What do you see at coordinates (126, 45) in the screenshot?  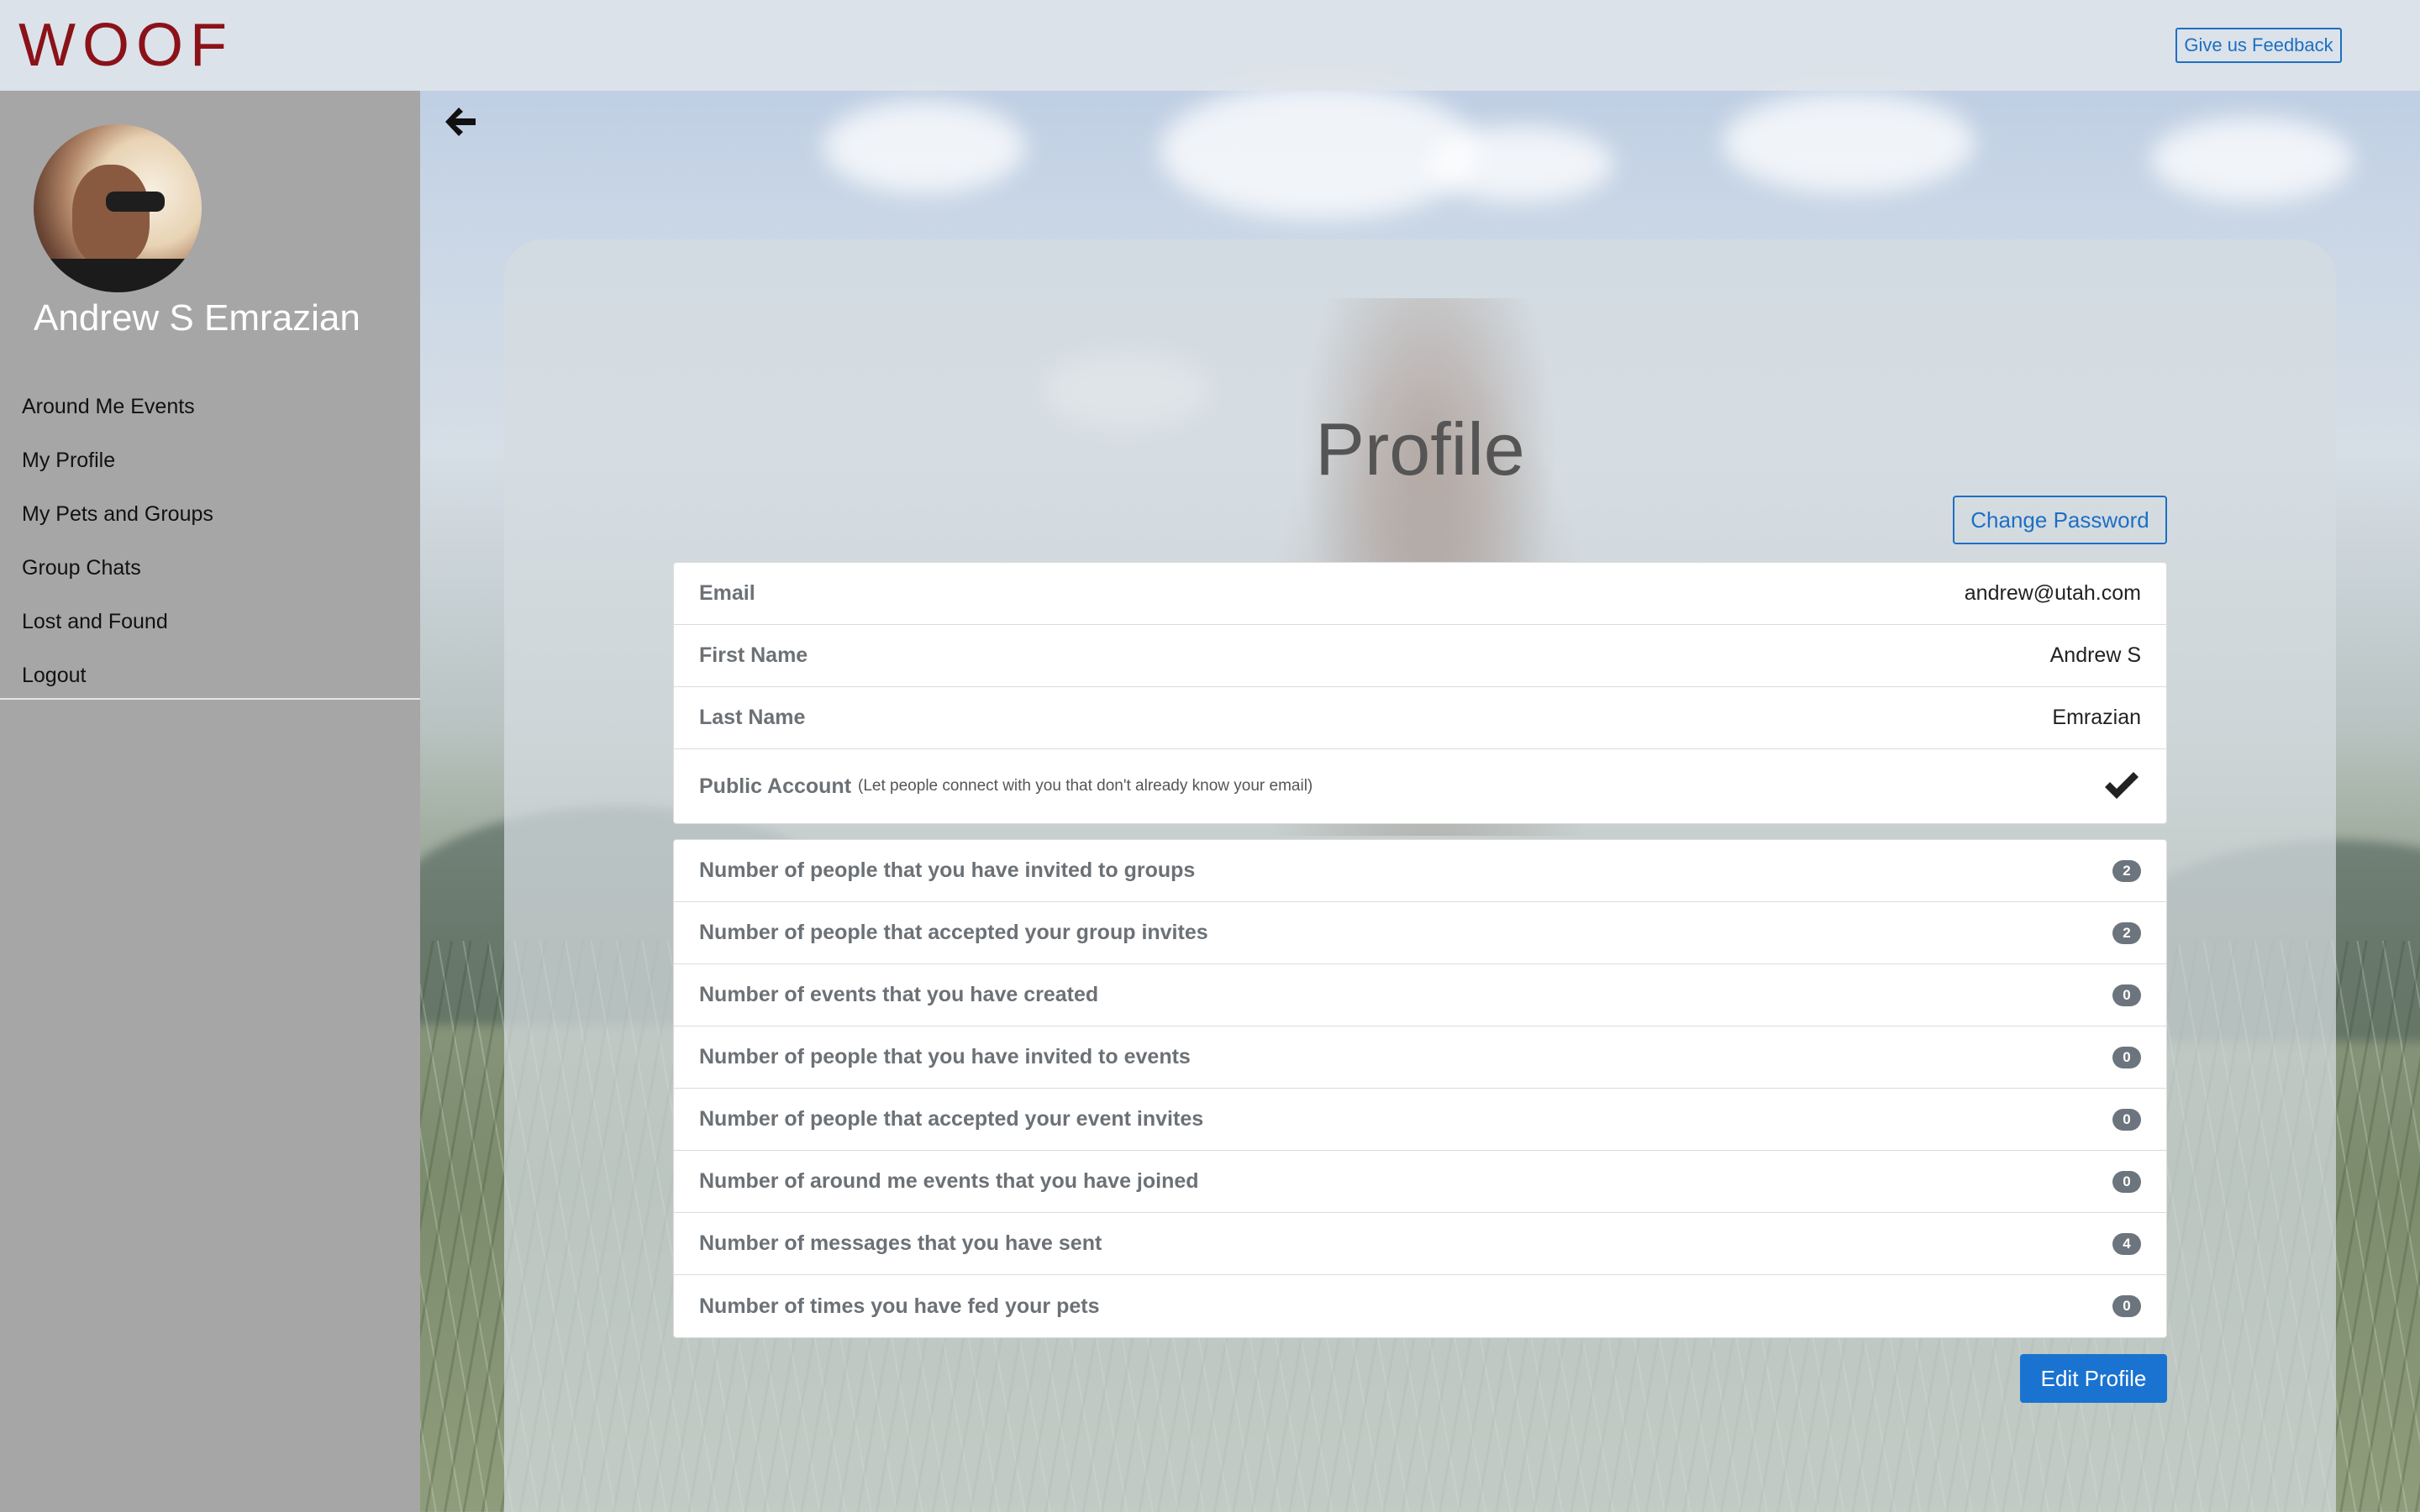 I see `app-logo: WOOF` at bounding box center [126, 45].